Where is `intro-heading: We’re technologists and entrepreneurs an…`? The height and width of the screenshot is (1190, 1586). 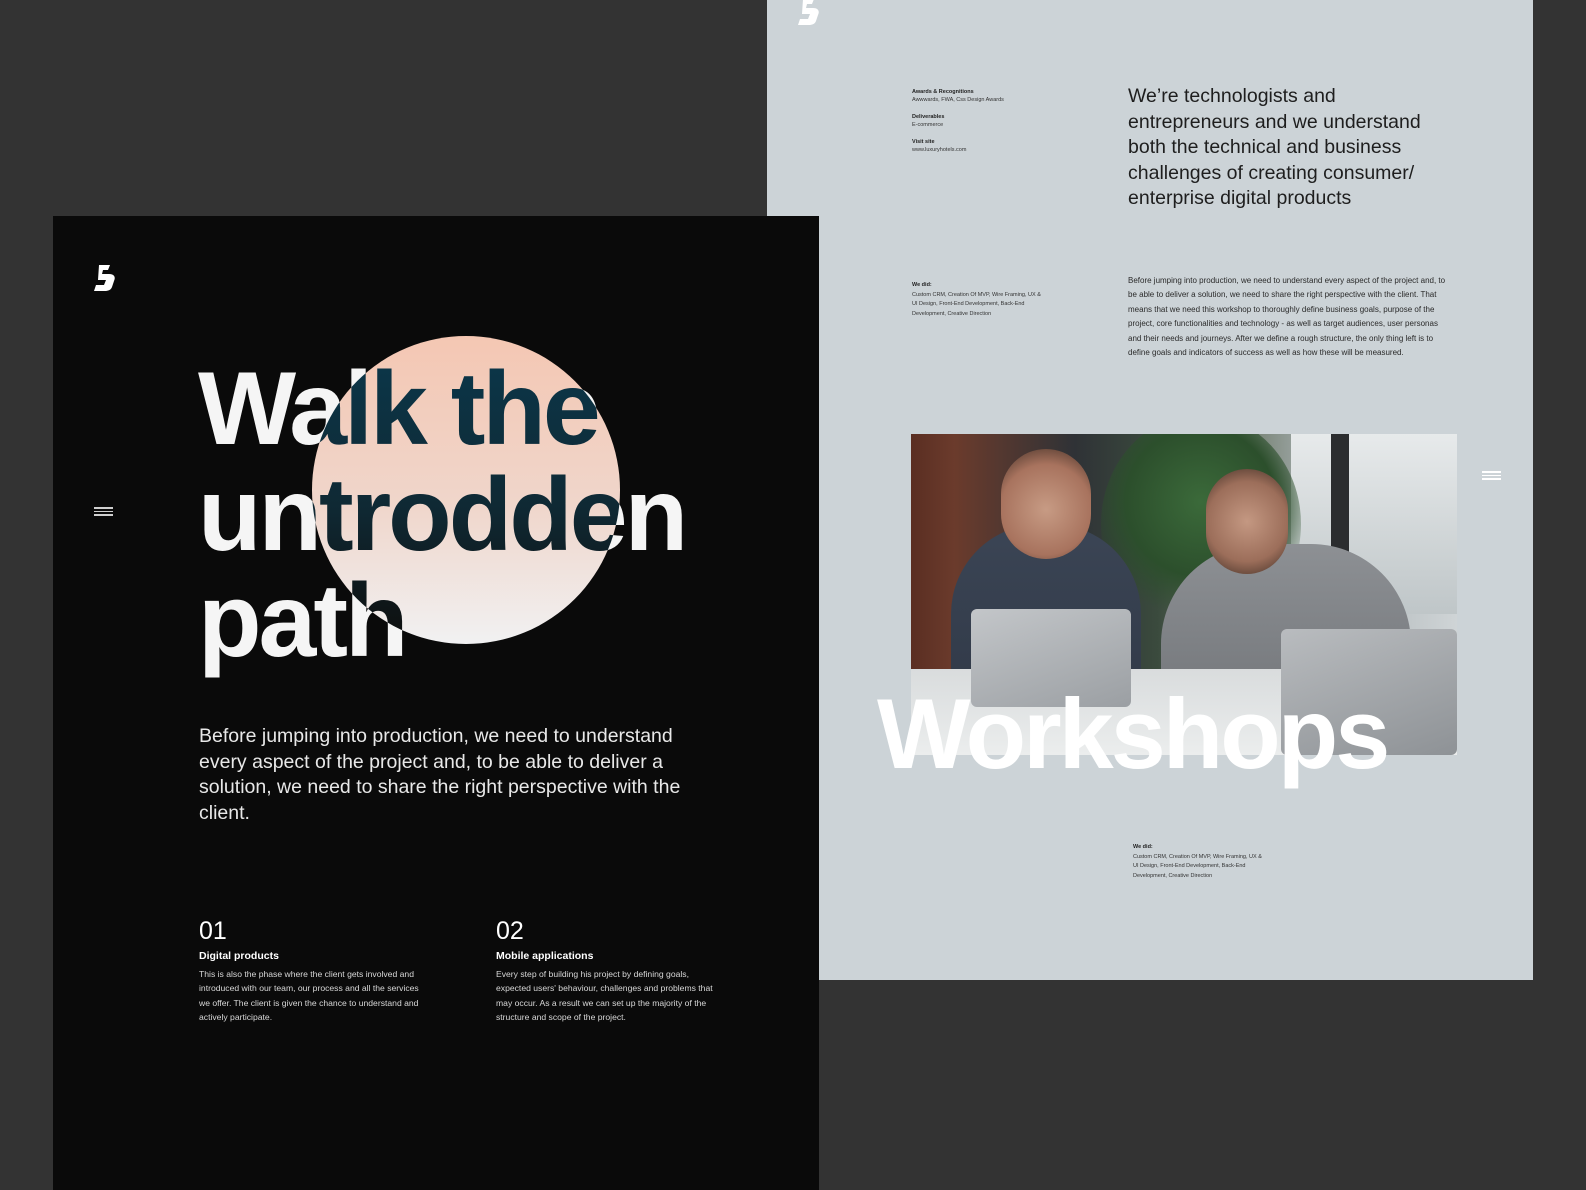 intro-heading: We’re technologists and entrepreneurs an… is located at coordinates (1274, 147).